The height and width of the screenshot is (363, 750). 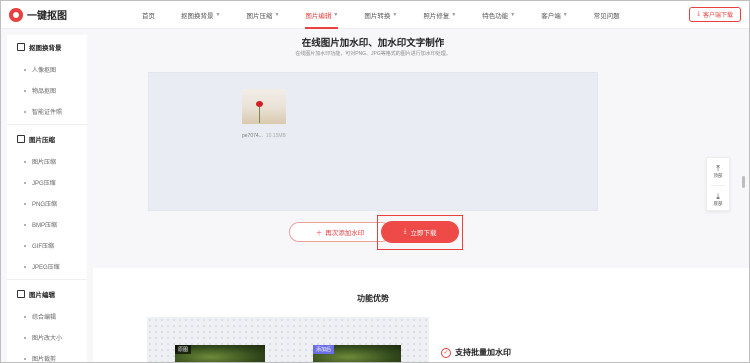 I want to click on arrow-down-icon: ⤓, so click(x=718, y=196).